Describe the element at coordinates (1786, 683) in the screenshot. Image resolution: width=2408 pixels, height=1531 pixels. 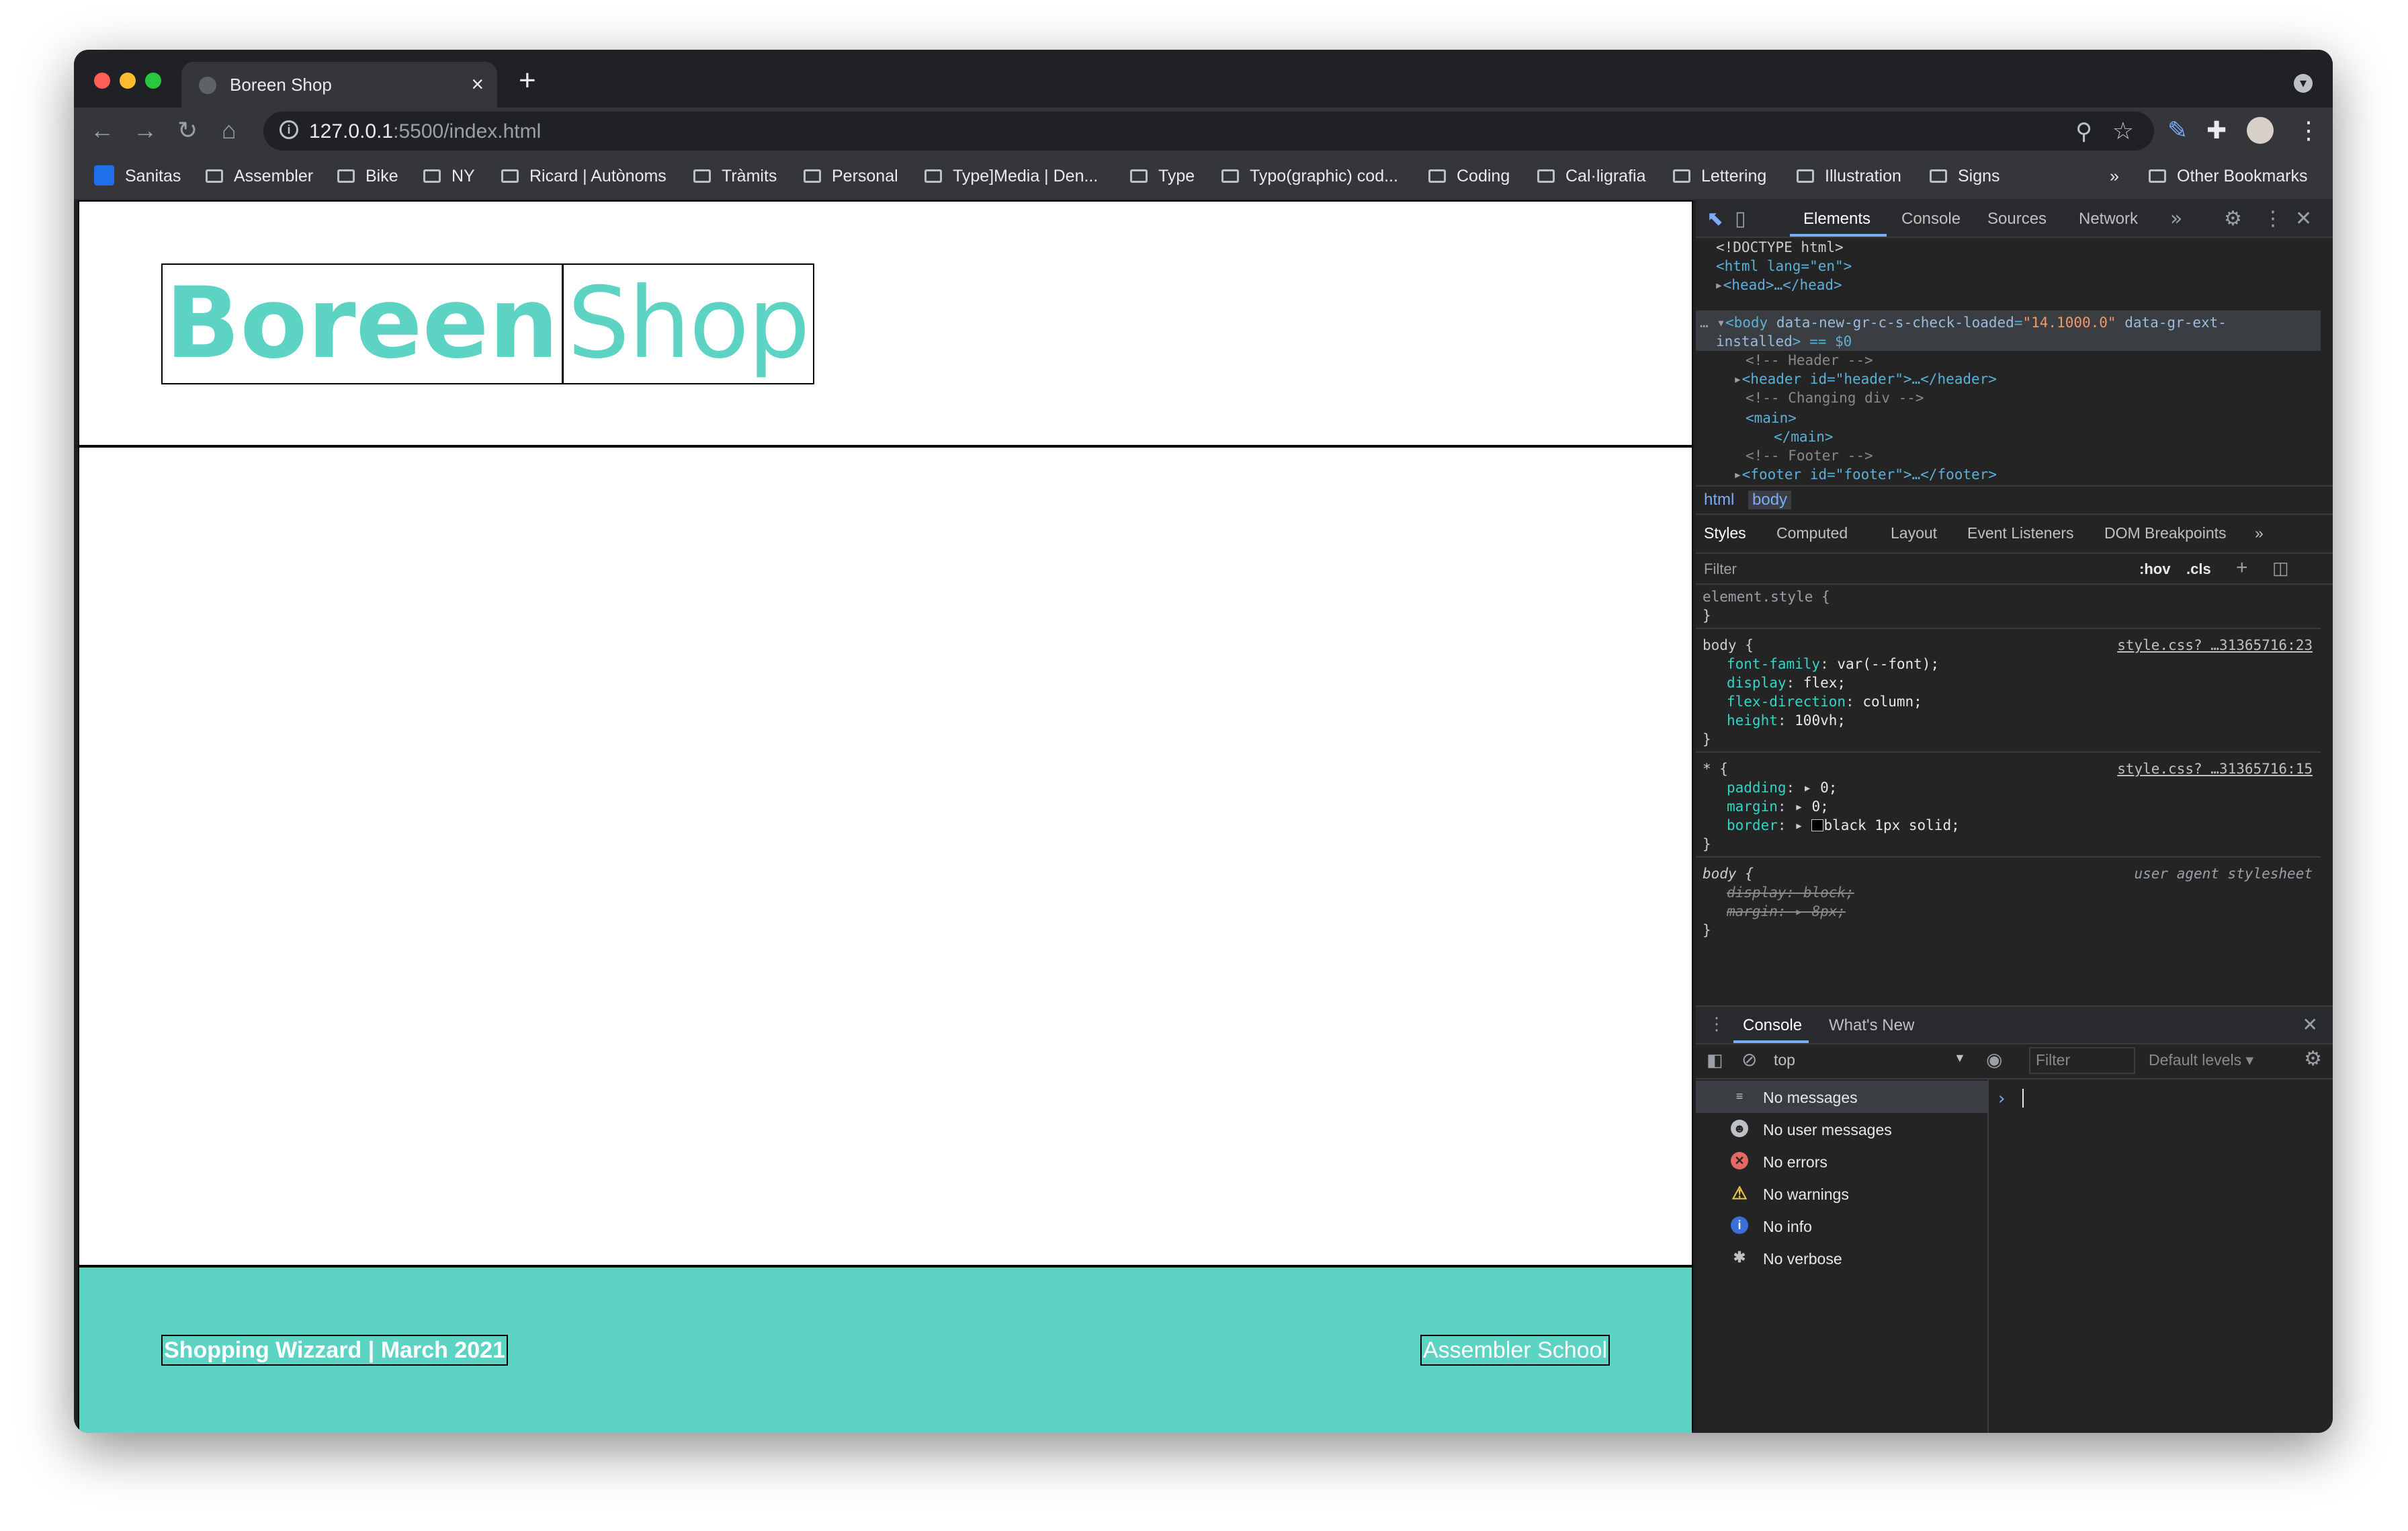
I see `css-declaration: display: flex;` at that location.